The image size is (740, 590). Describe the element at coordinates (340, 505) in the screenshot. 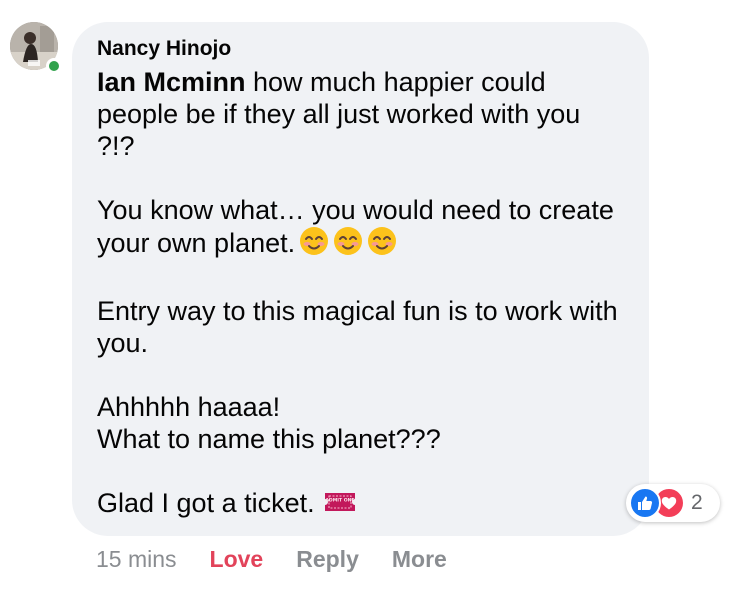

I see `admission-ticket-icon: ADMIT ONE` at that location.